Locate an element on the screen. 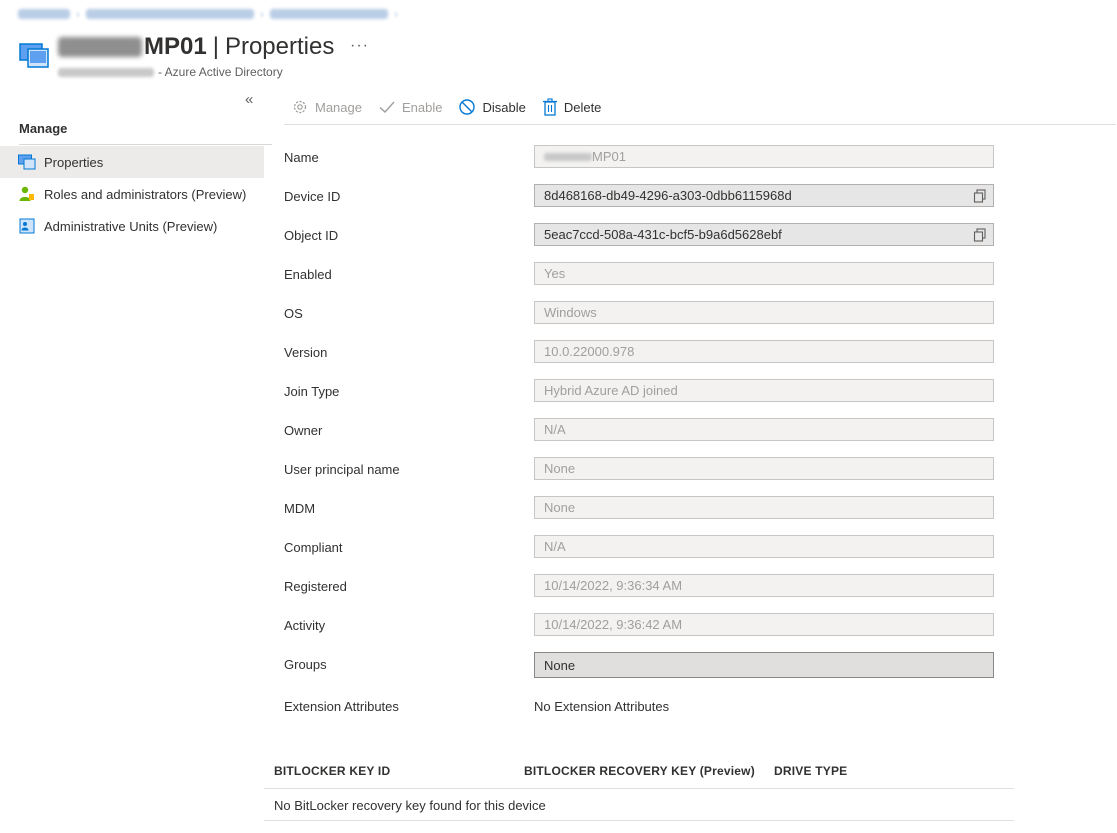 This screenshot has width=1117, height=833. breadcrumb-item-section is located at coordinates (170, 14).